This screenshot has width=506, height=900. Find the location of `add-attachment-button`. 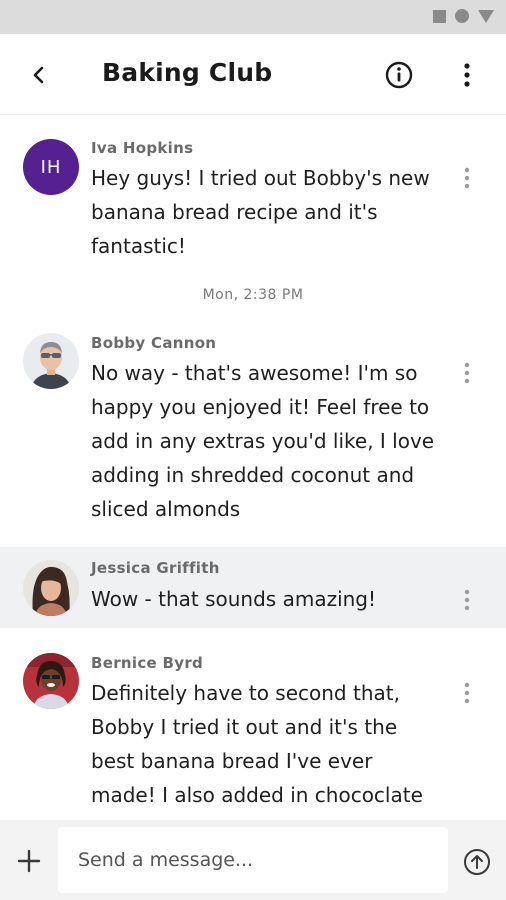

add-attachment-button is located at coordinates (29, 861).